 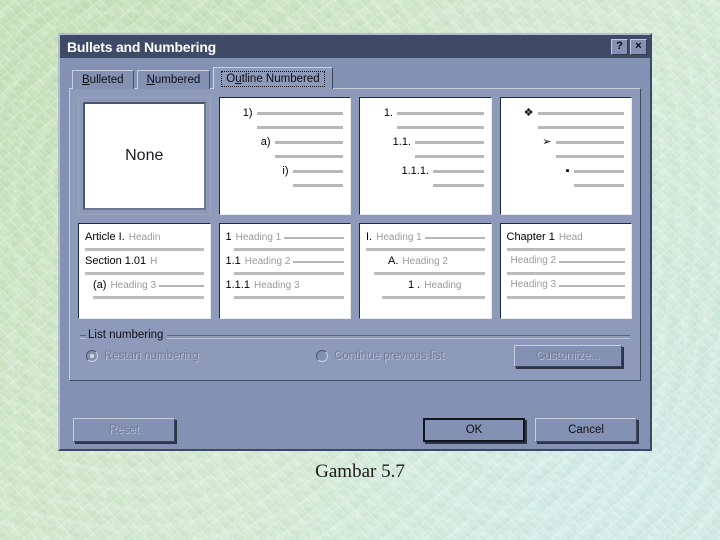 I want to click on preview-heading-row: Section 1.01 H, so click(x=144, y=262).